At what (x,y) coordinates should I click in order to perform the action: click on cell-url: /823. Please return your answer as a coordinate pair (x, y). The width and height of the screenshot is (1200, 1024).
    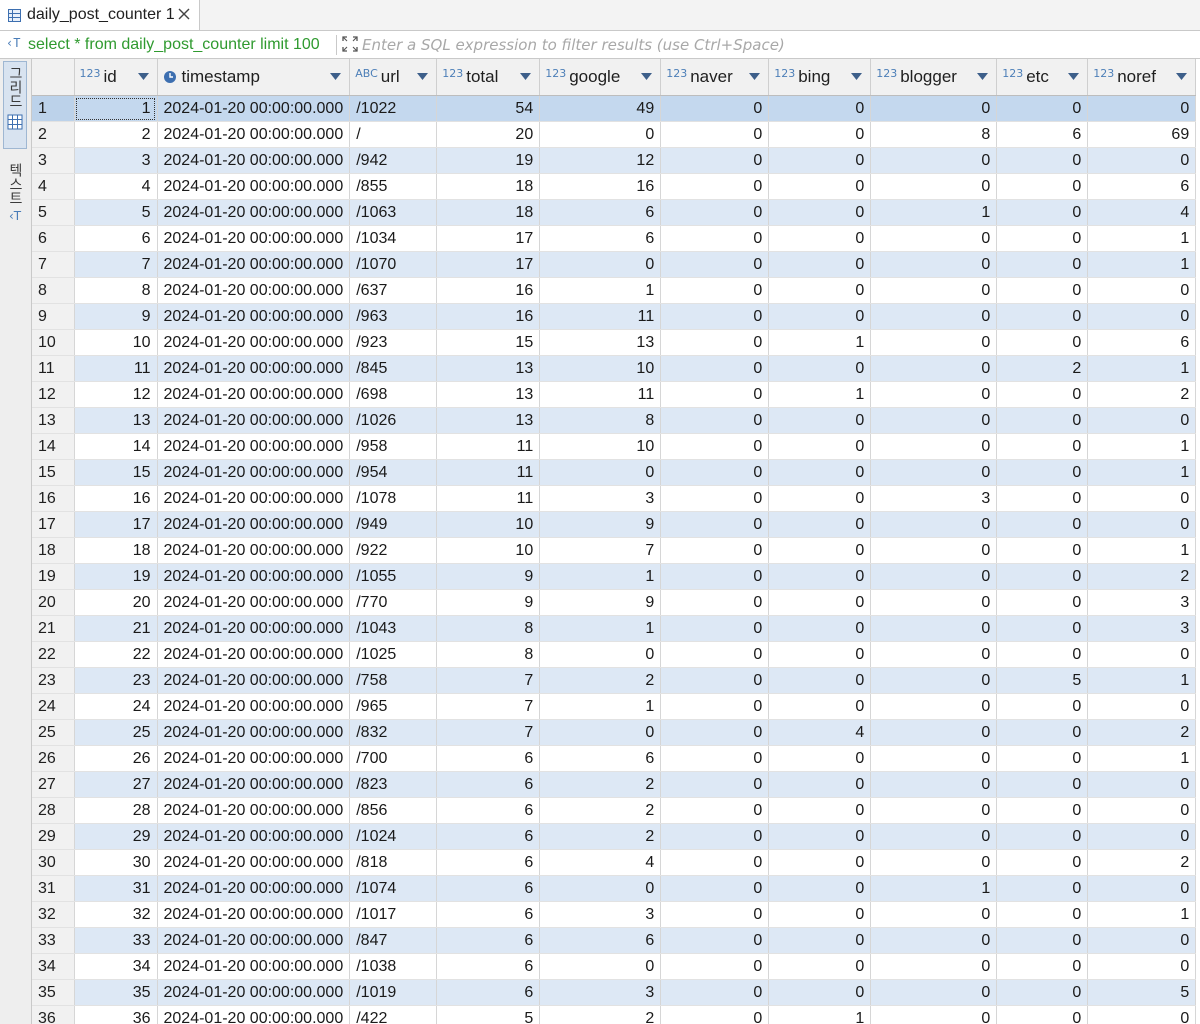
    Looking at the image, I should click on (393, 784).